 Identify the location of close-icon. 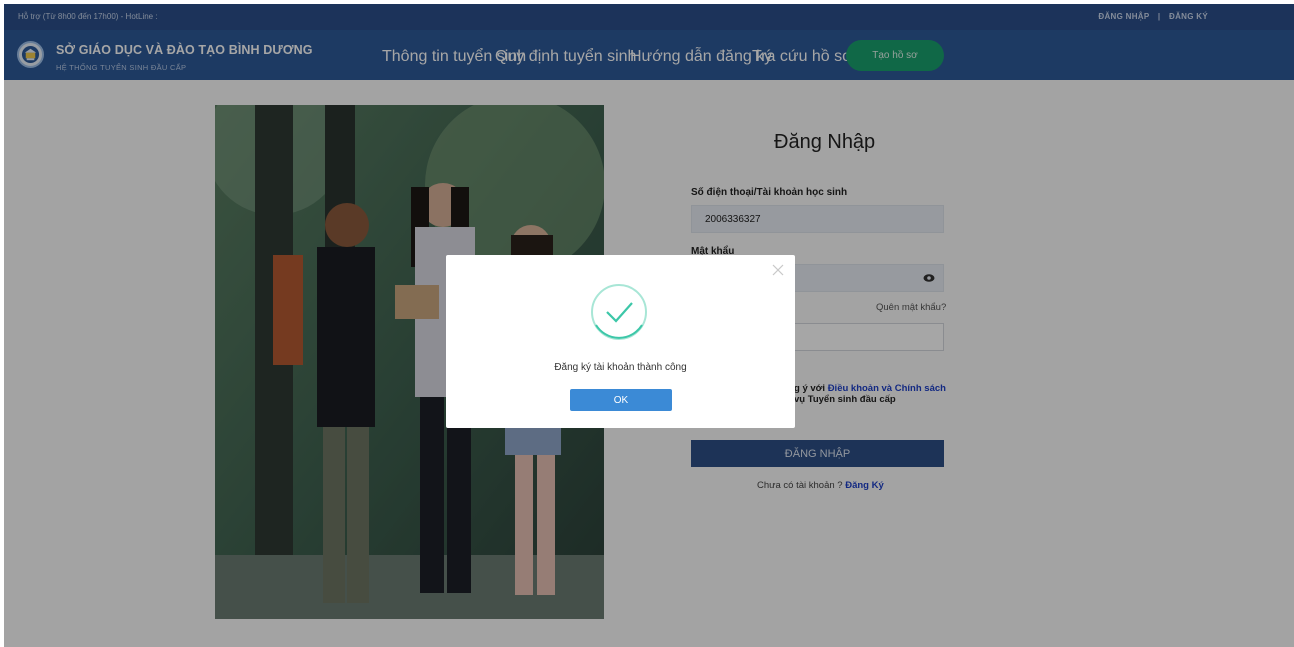
(778, 270).